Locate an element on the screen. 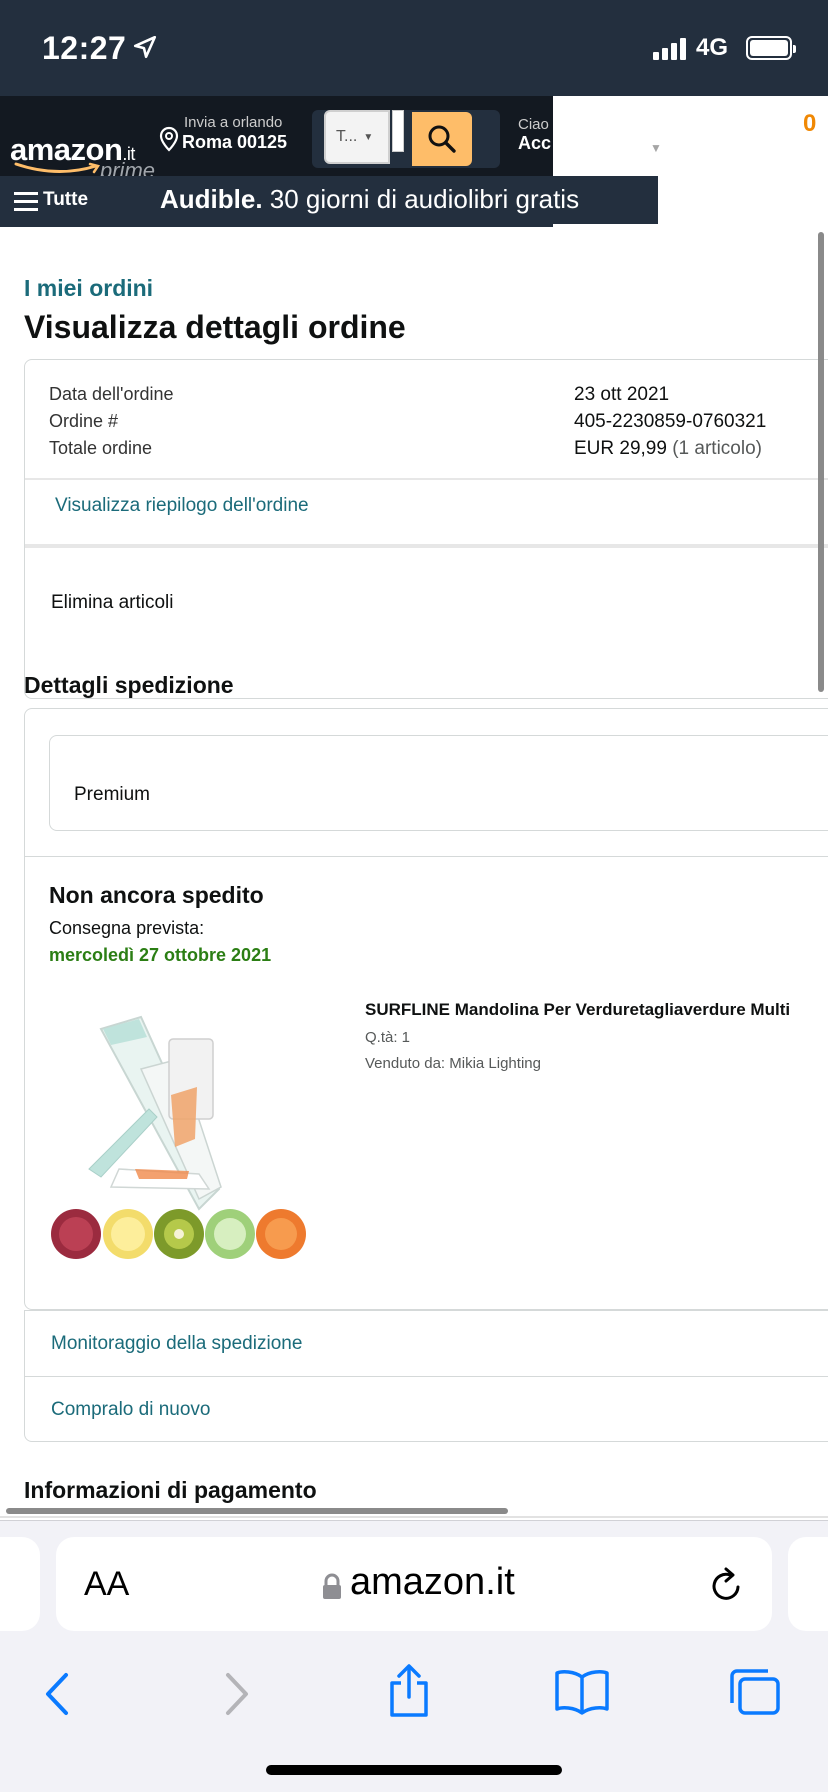 The image size is (828, 1792). status-bar: 12:27 4G is located at coordinates (414, 48).